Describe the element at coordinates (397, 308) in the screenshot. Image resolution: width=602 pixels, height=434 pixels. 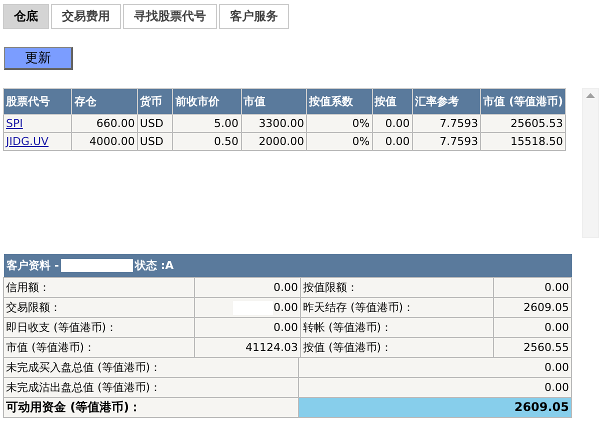
I see `field-label: 昨天结存 (等值港币)：` at that location.